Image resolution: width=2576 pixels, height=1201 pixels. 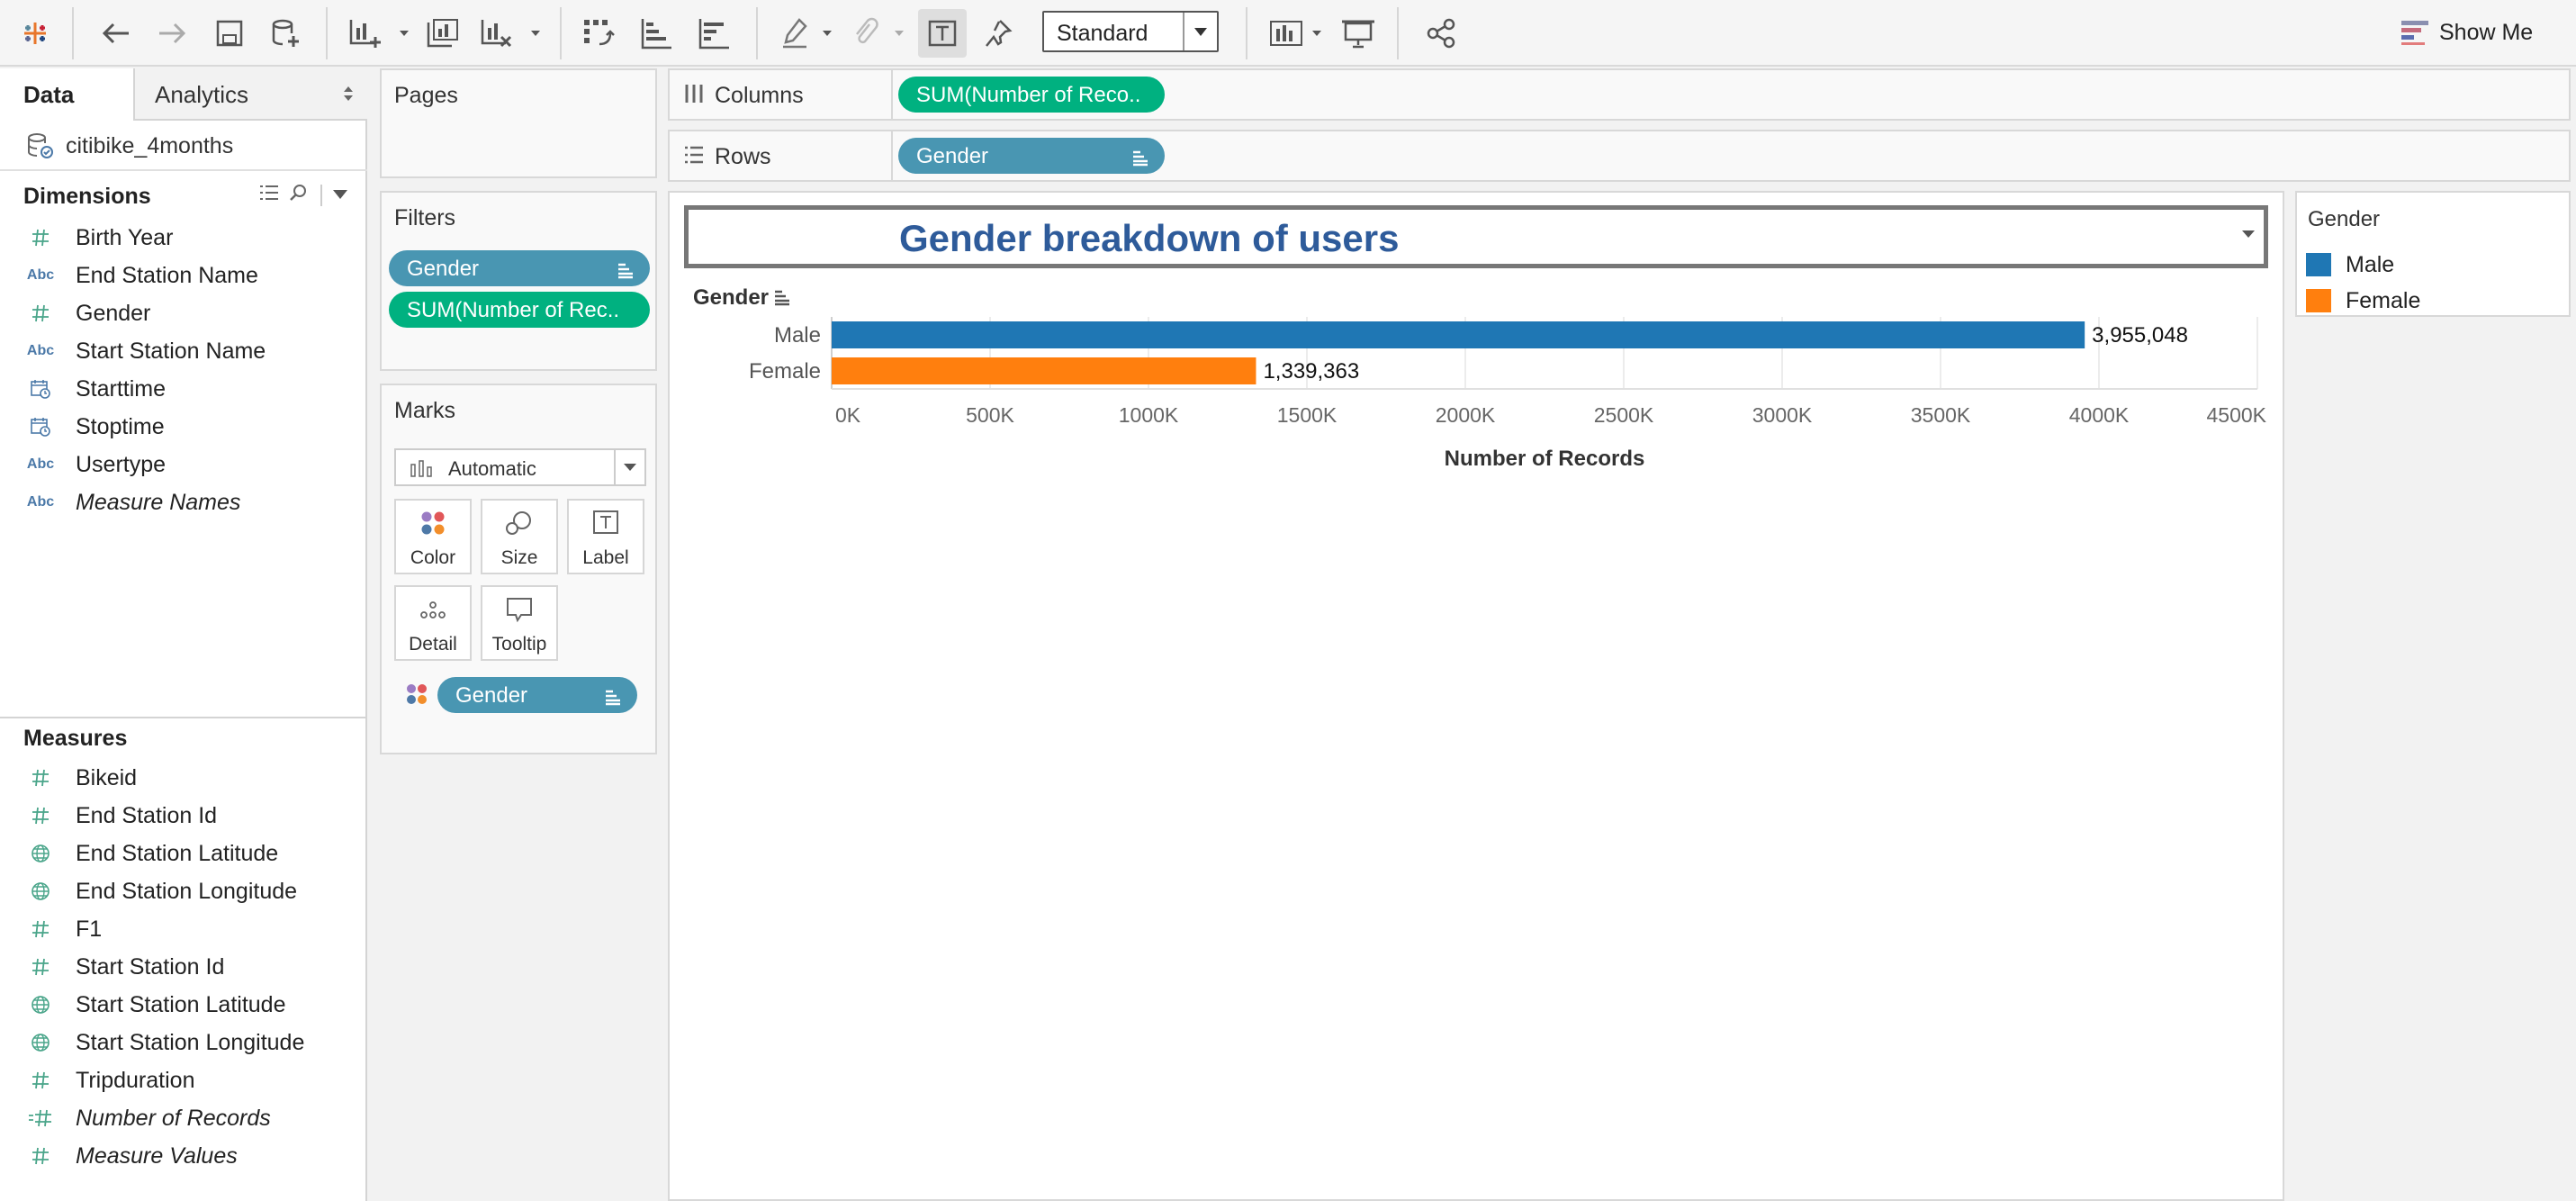 I want to click on swap-rows-columns-icon, so click(x=598, y=33).